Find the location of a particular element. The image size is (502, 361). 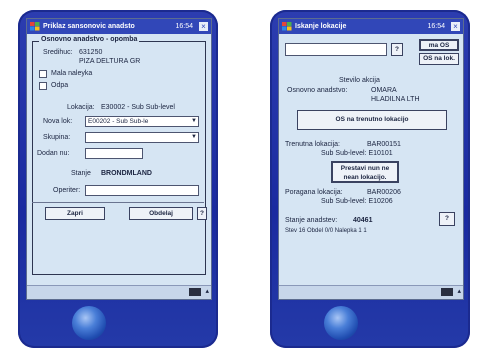

sifra-label: Sredihuc: is located at coordinates (58, 52).